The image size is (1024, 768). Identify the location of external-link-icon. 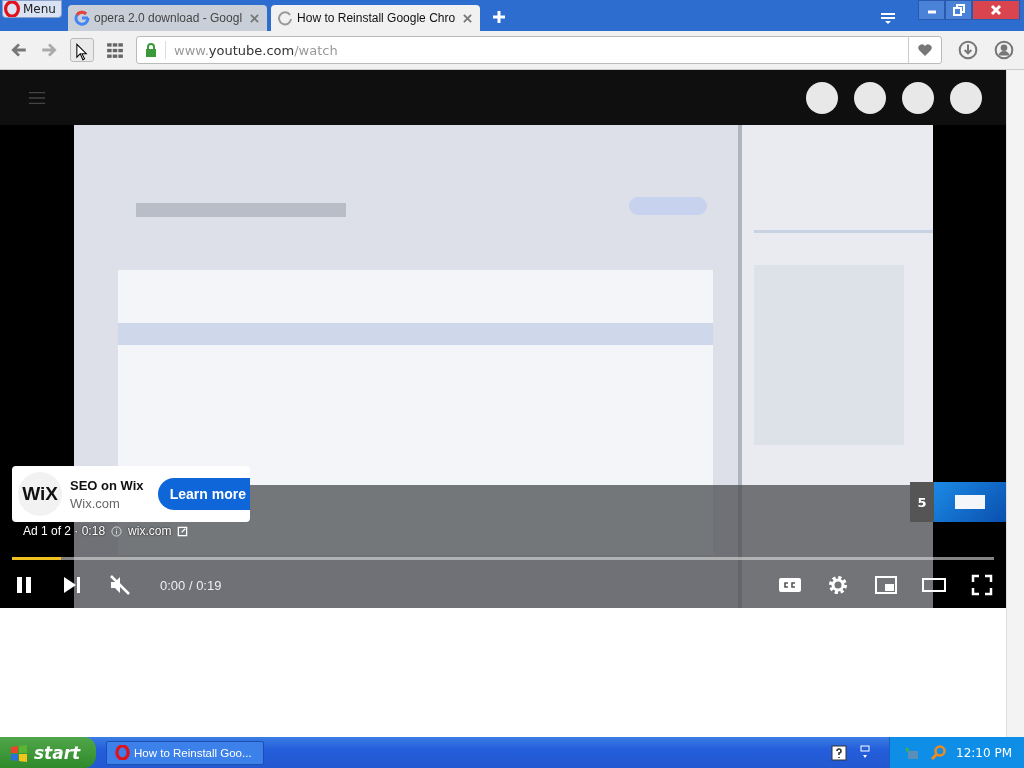
(183, 531).